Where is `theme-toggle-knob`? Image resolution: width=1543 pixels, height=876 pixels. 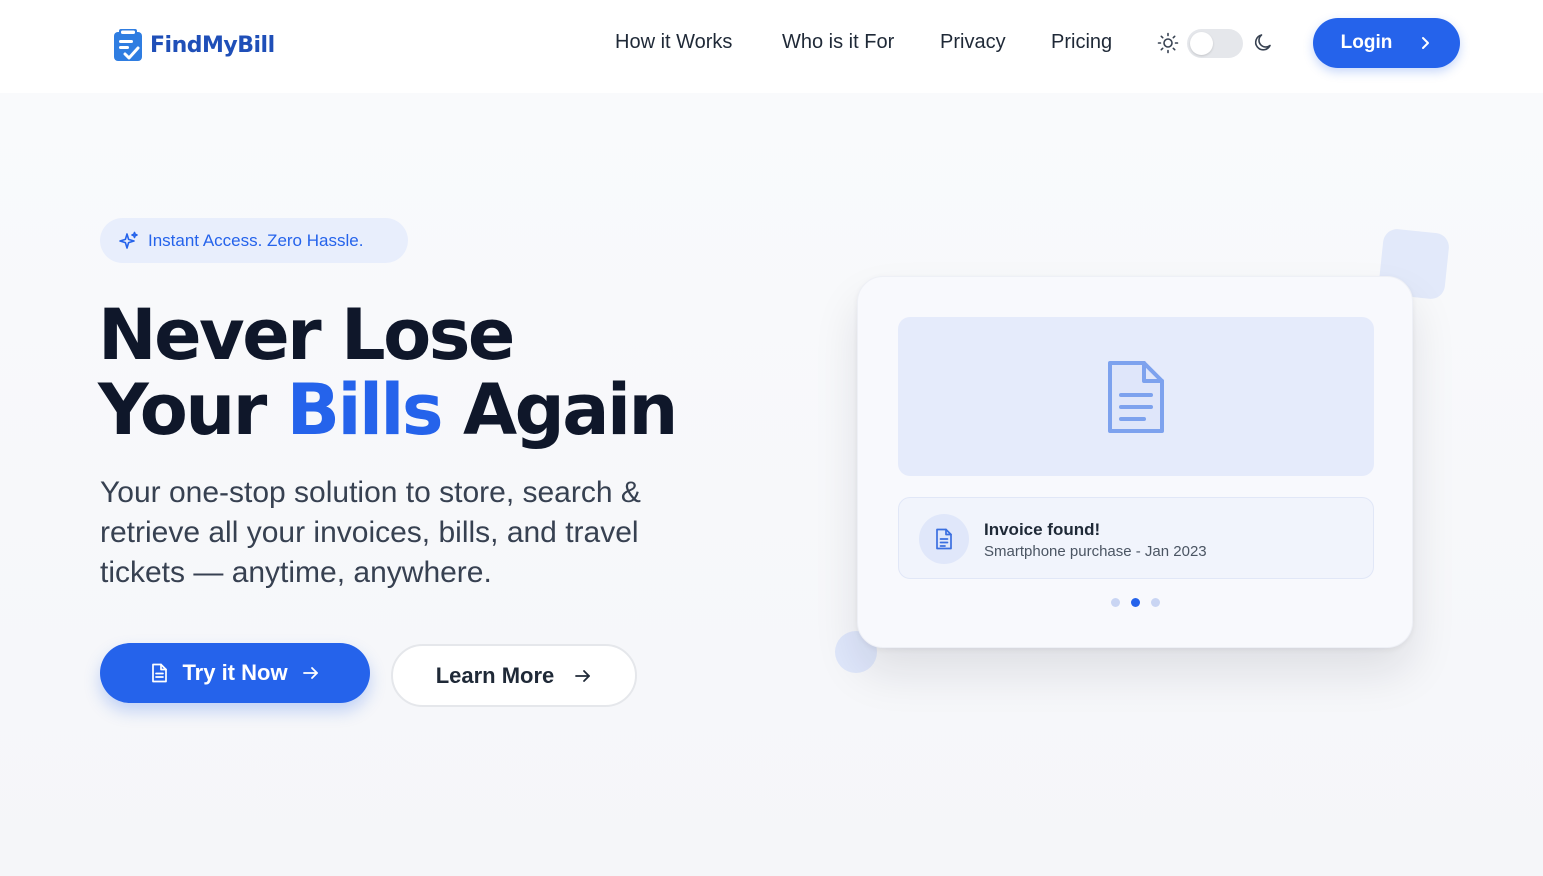 theme-toggle-knob is located at coordinates (1201, 43).